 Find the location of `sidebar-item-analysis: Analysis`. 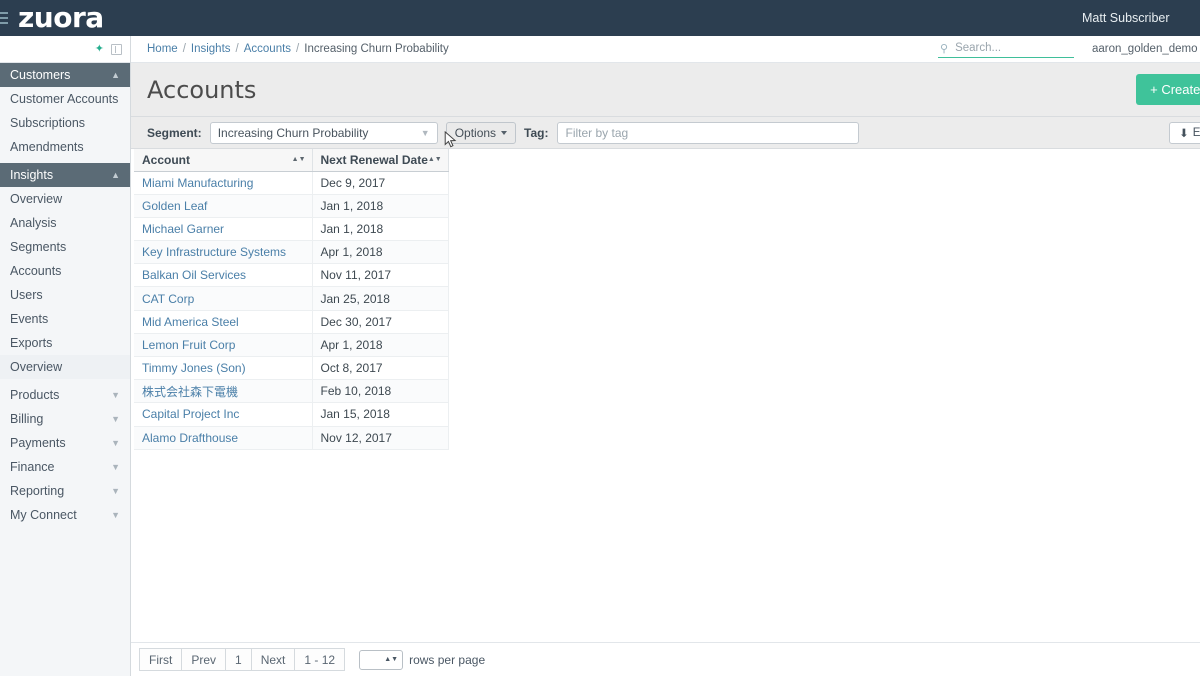

sidebar-item-analysis: Analysis is located at coordinates (65, 223).